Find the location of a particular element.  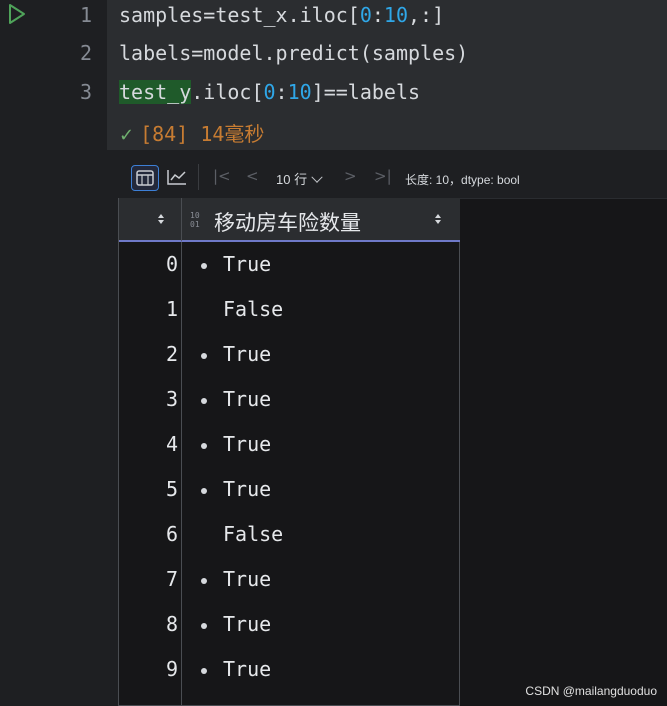

row-index: 4 is located at coordinates (171, 444).